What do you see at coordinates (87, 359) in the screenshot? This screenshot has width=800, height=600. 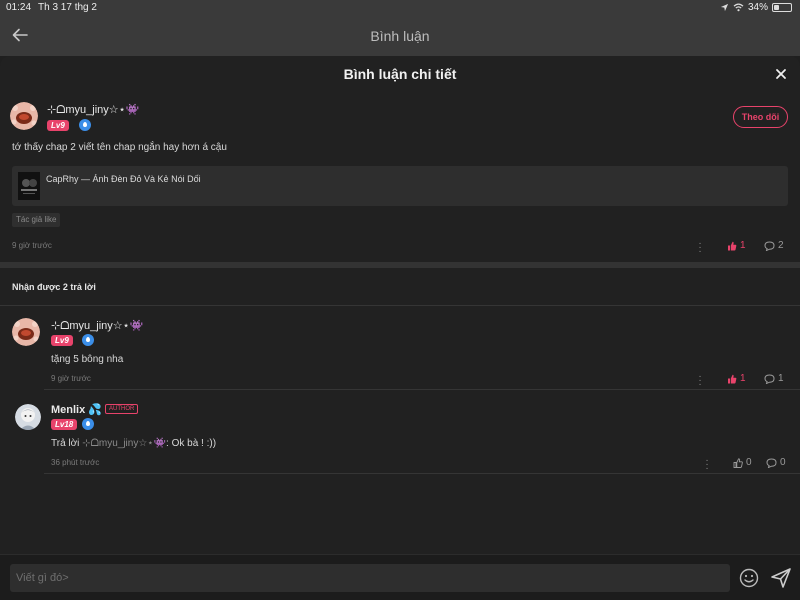 I see `reply-text: tặng 5 bông nha` at bounding box center [87, 359].